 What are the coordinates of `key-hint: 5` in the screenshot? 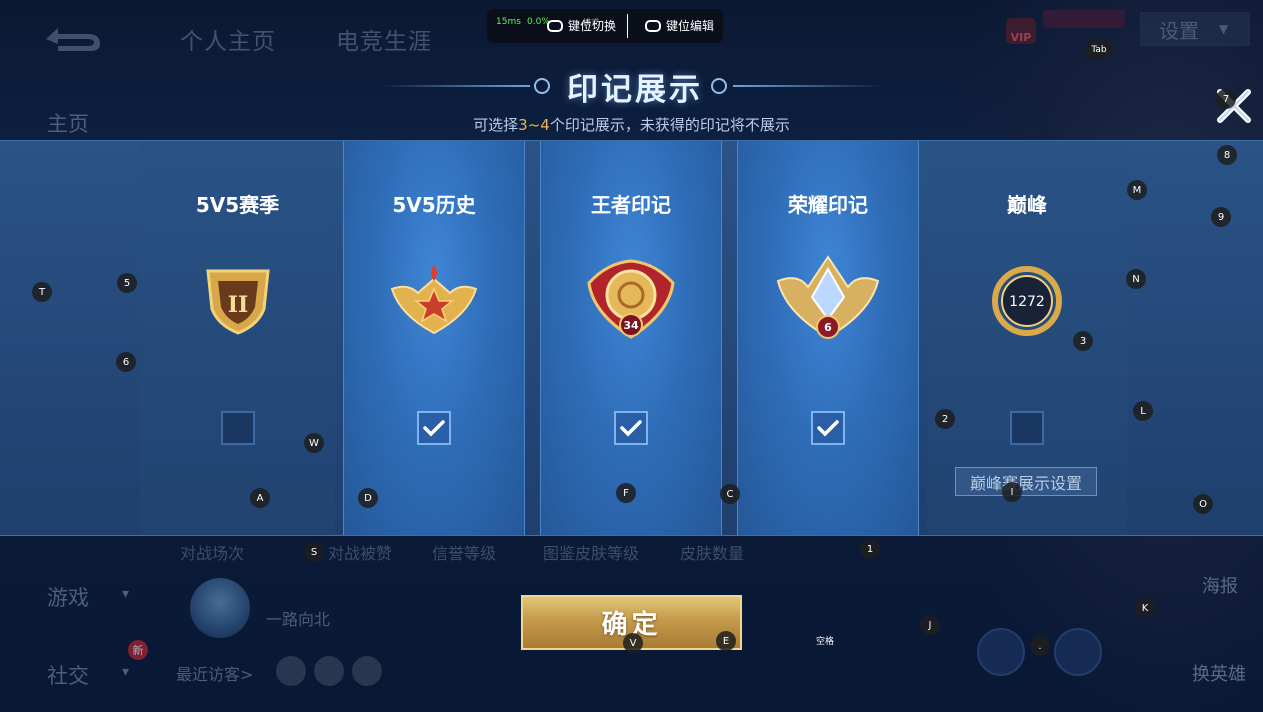 It's located at (127, 283).